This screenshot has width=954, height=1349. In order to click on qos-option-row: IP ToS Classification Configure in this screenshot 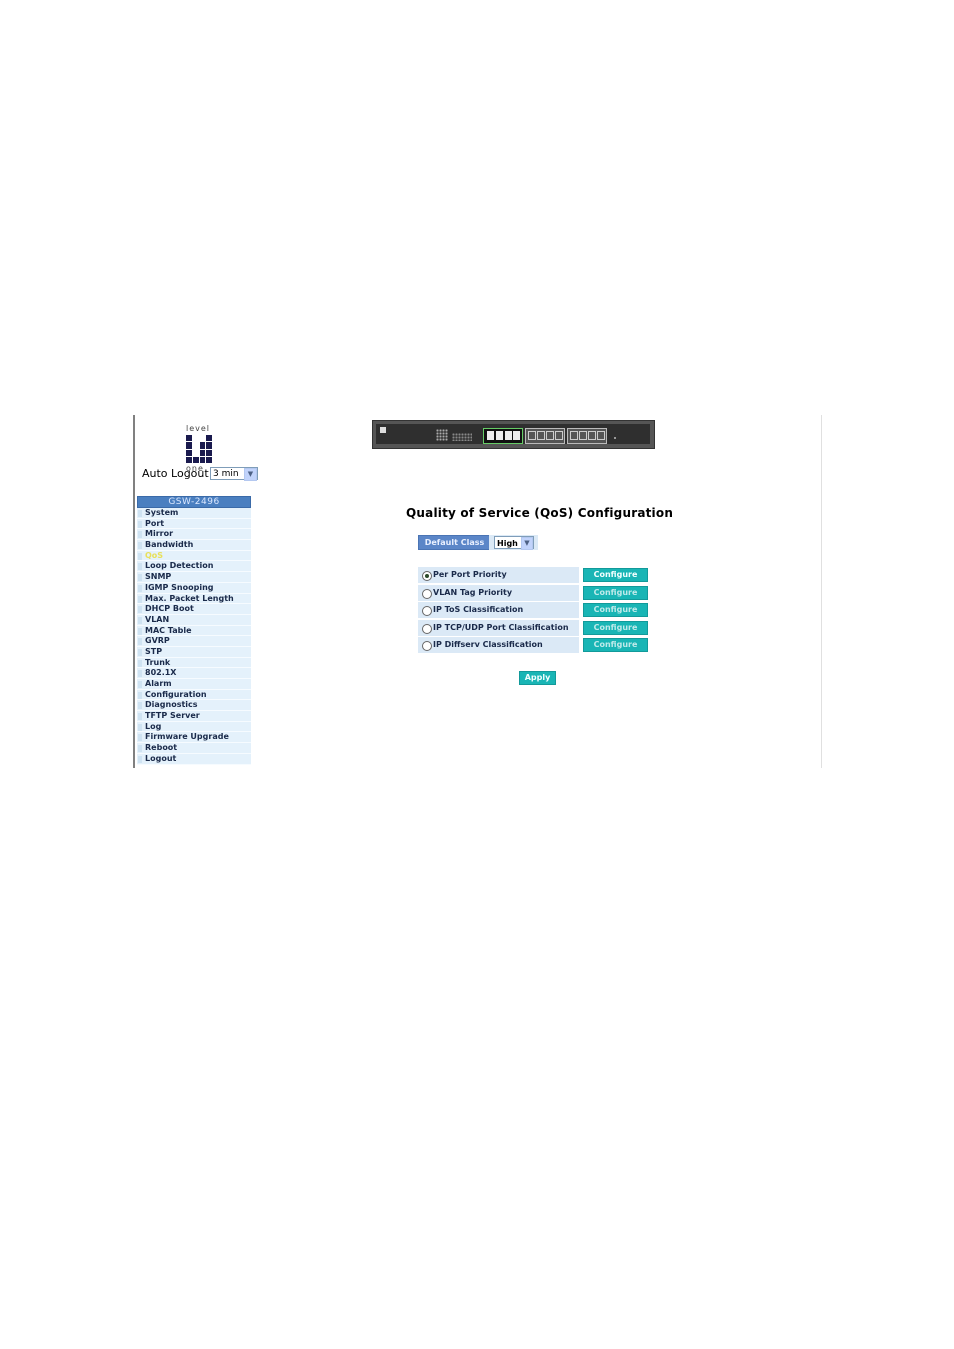, I will do `click(533, 610)`.